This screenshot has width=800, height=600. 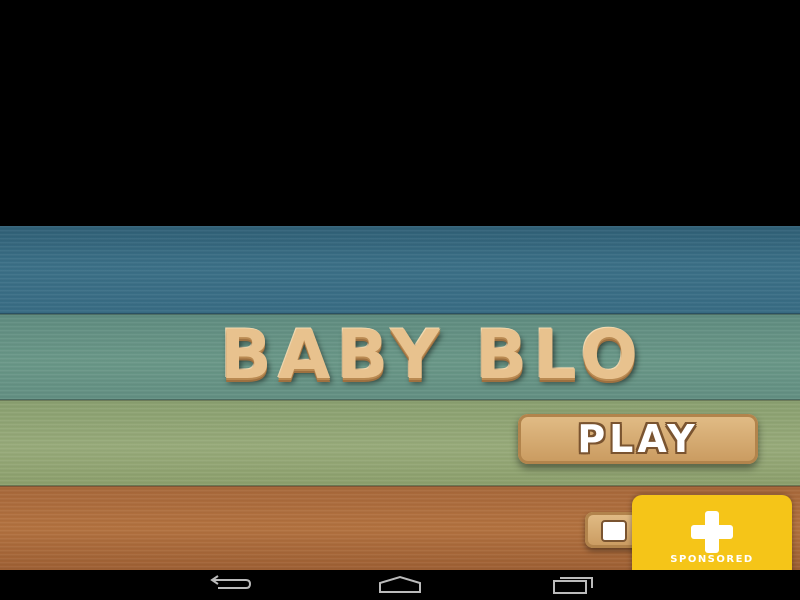 I want to click on recent-apps-icon, so click(x=573, y=585).